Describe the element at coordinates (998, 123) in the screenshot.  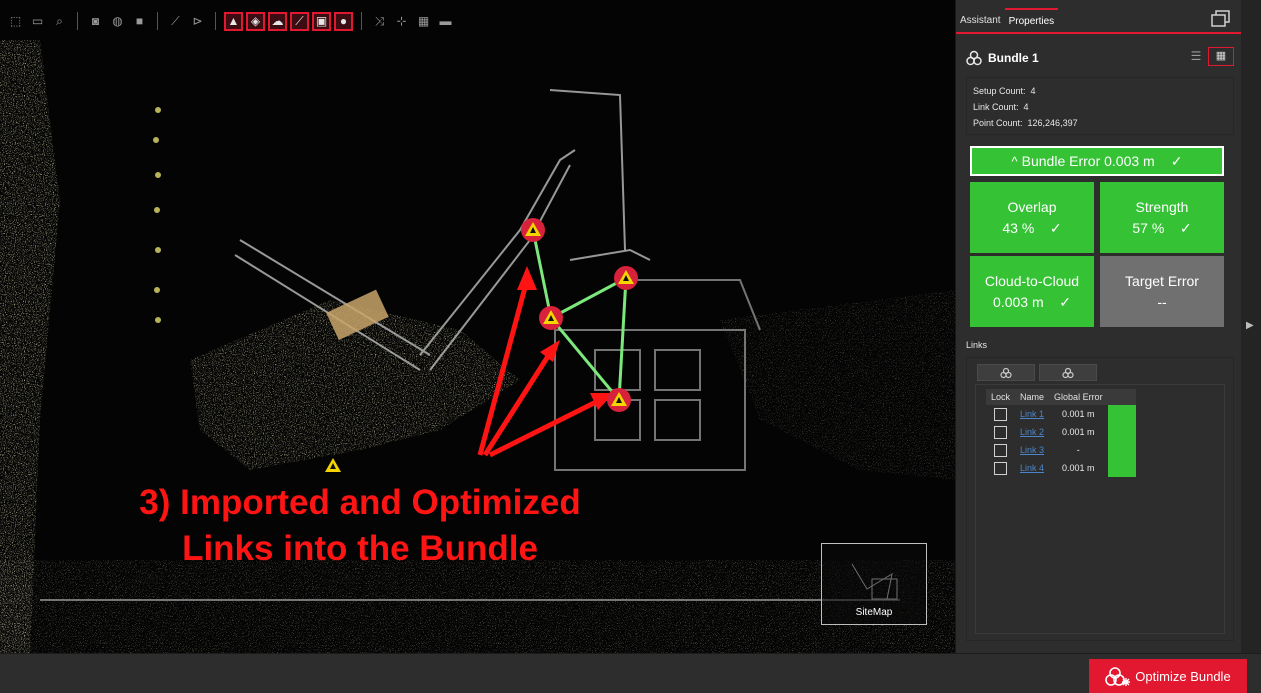
I see `stat-label: Point Count:` at that location.